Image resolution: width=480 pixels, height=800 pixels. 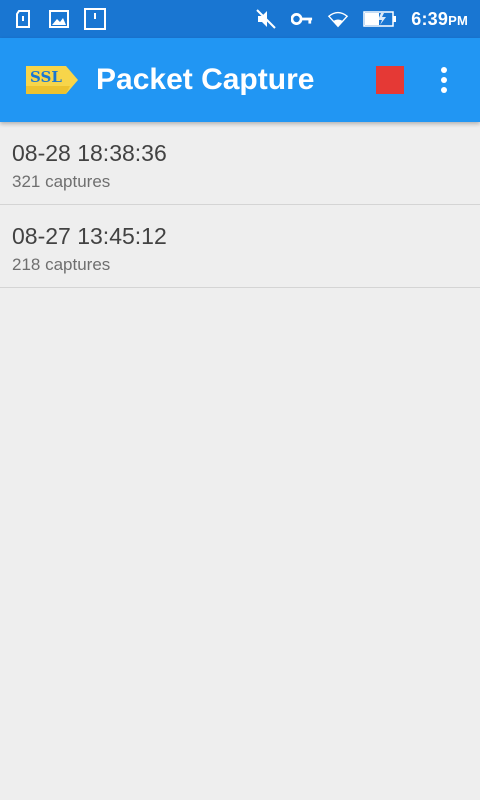 What do you see at coordinates (439, 18) in the screenshot?
I see `status-time: 6:39PM` at bounding box center [439, 18].